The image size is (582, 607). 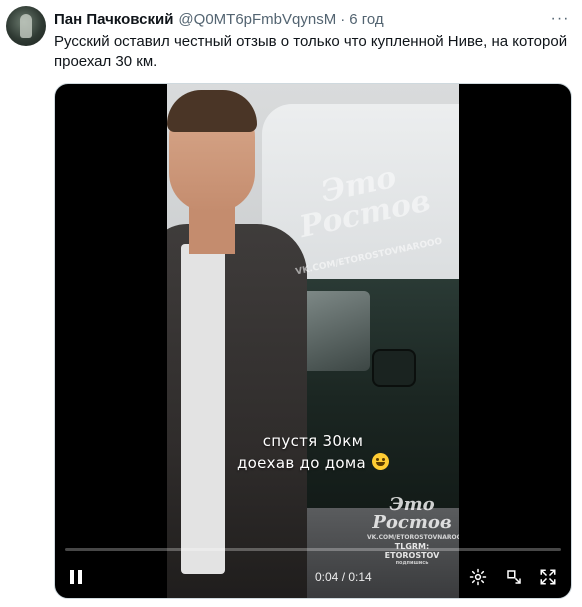 I want to click on more-options-label: ···, so click(x=560, y=18).